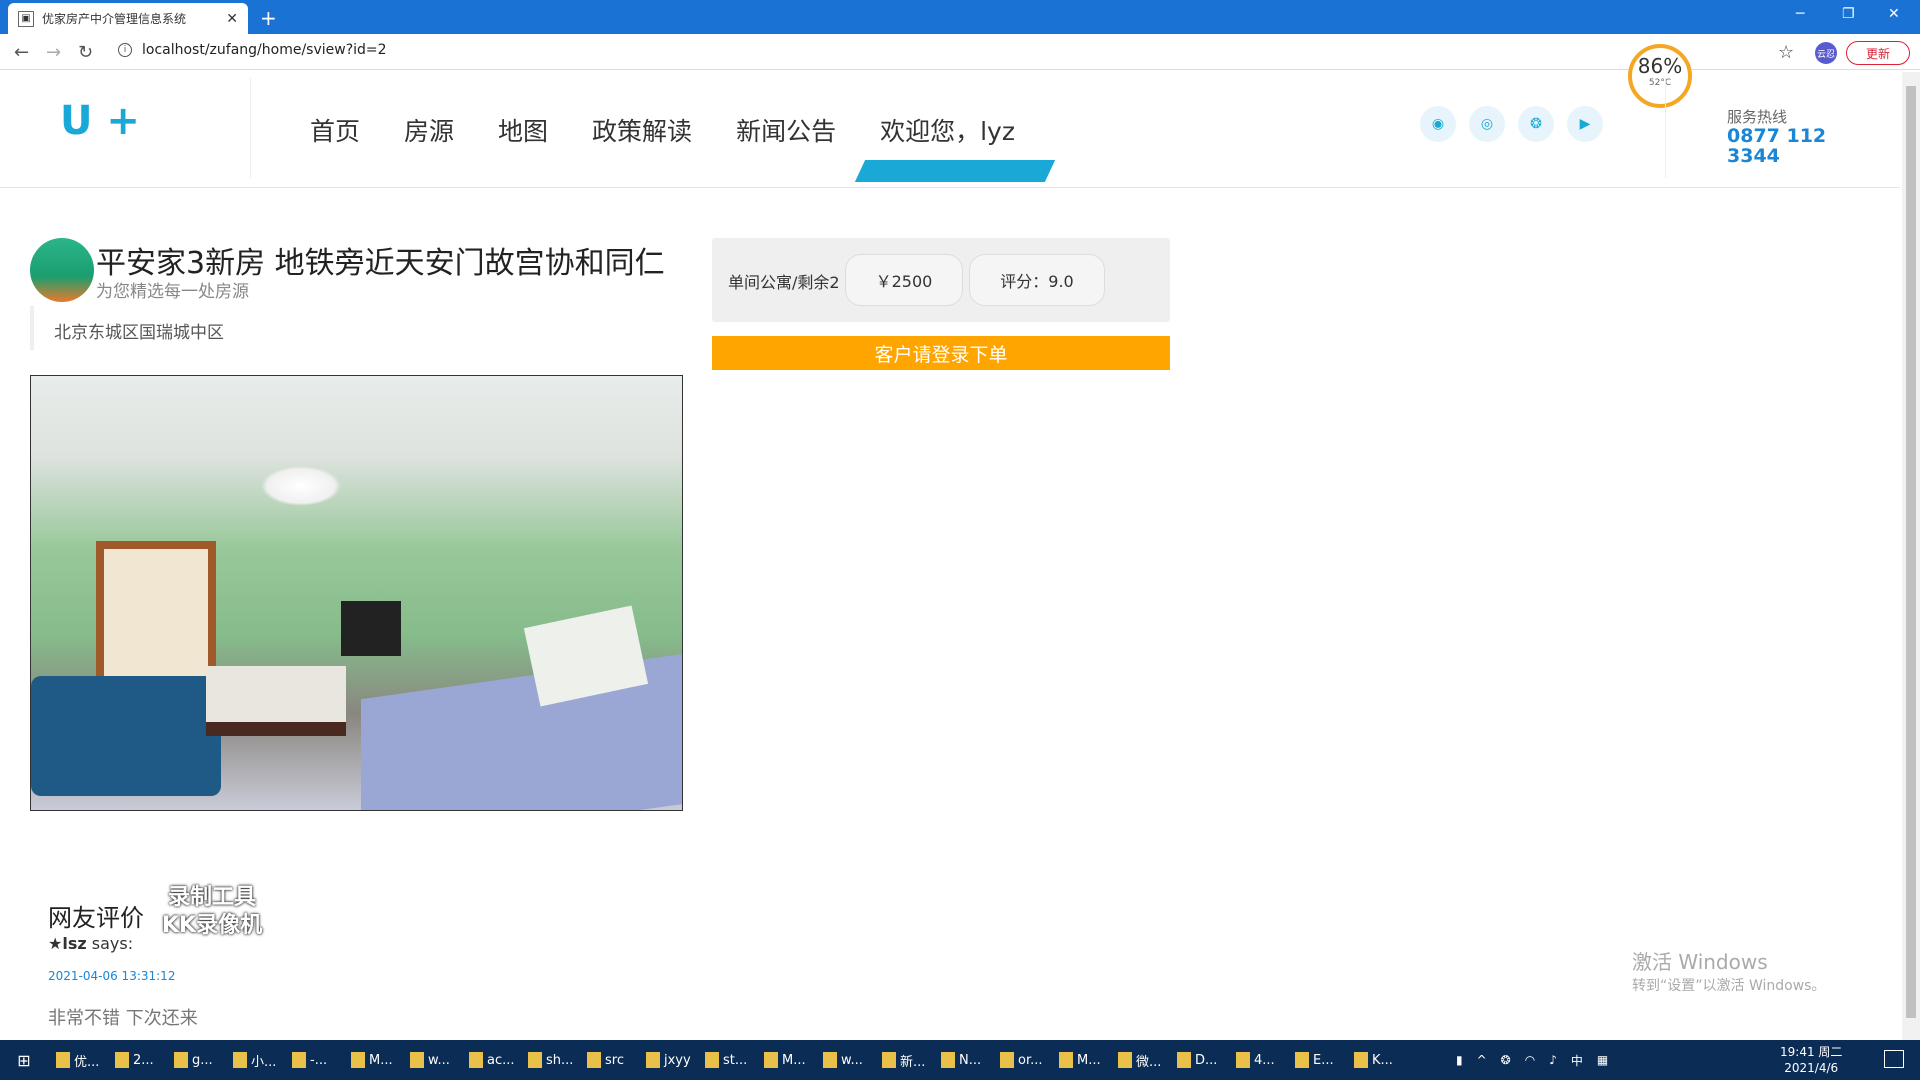 The image size is (1920, 1080). What do you see at coordinates (96, 918) in the screenshot?
I see `reviews-heading: 网友评价` at bounding box center [96, 918].